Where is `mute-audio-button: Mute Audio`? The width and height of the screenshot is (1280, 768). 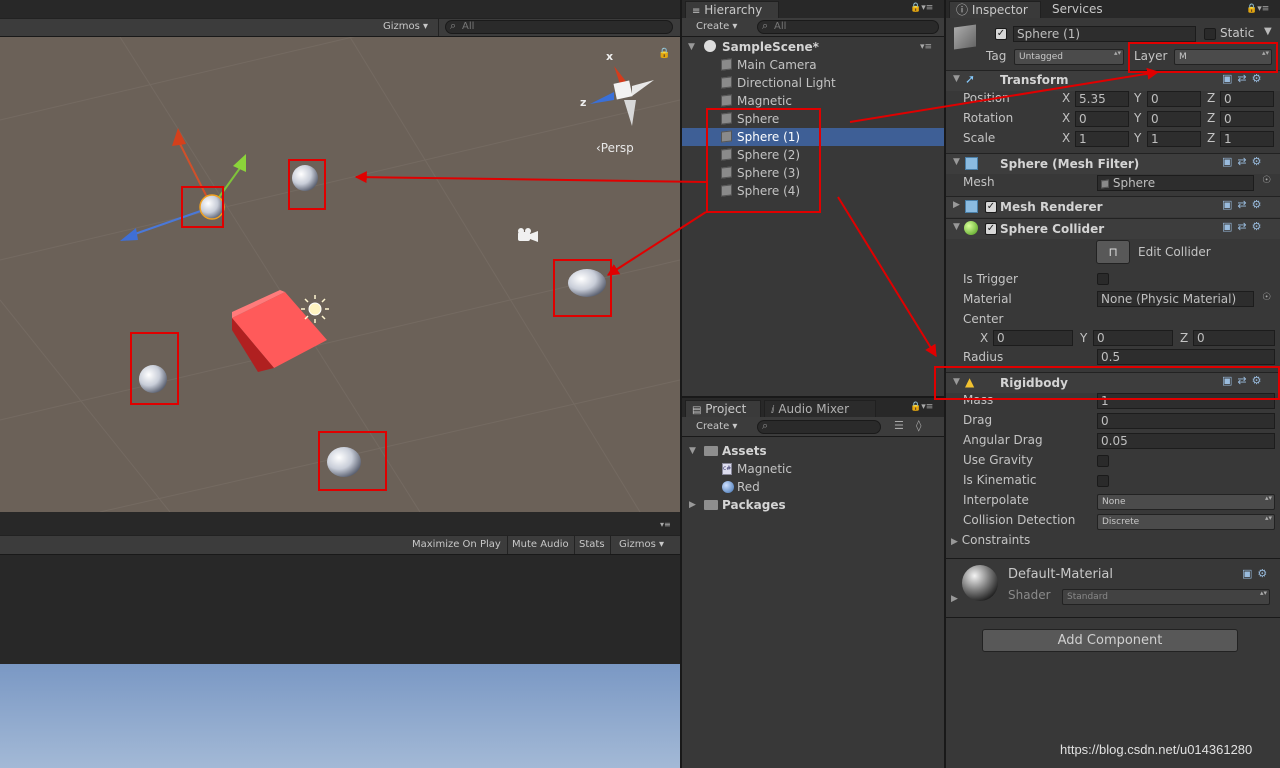 mute-audio-button: Mute Audio is located at coordinates (540, 545).